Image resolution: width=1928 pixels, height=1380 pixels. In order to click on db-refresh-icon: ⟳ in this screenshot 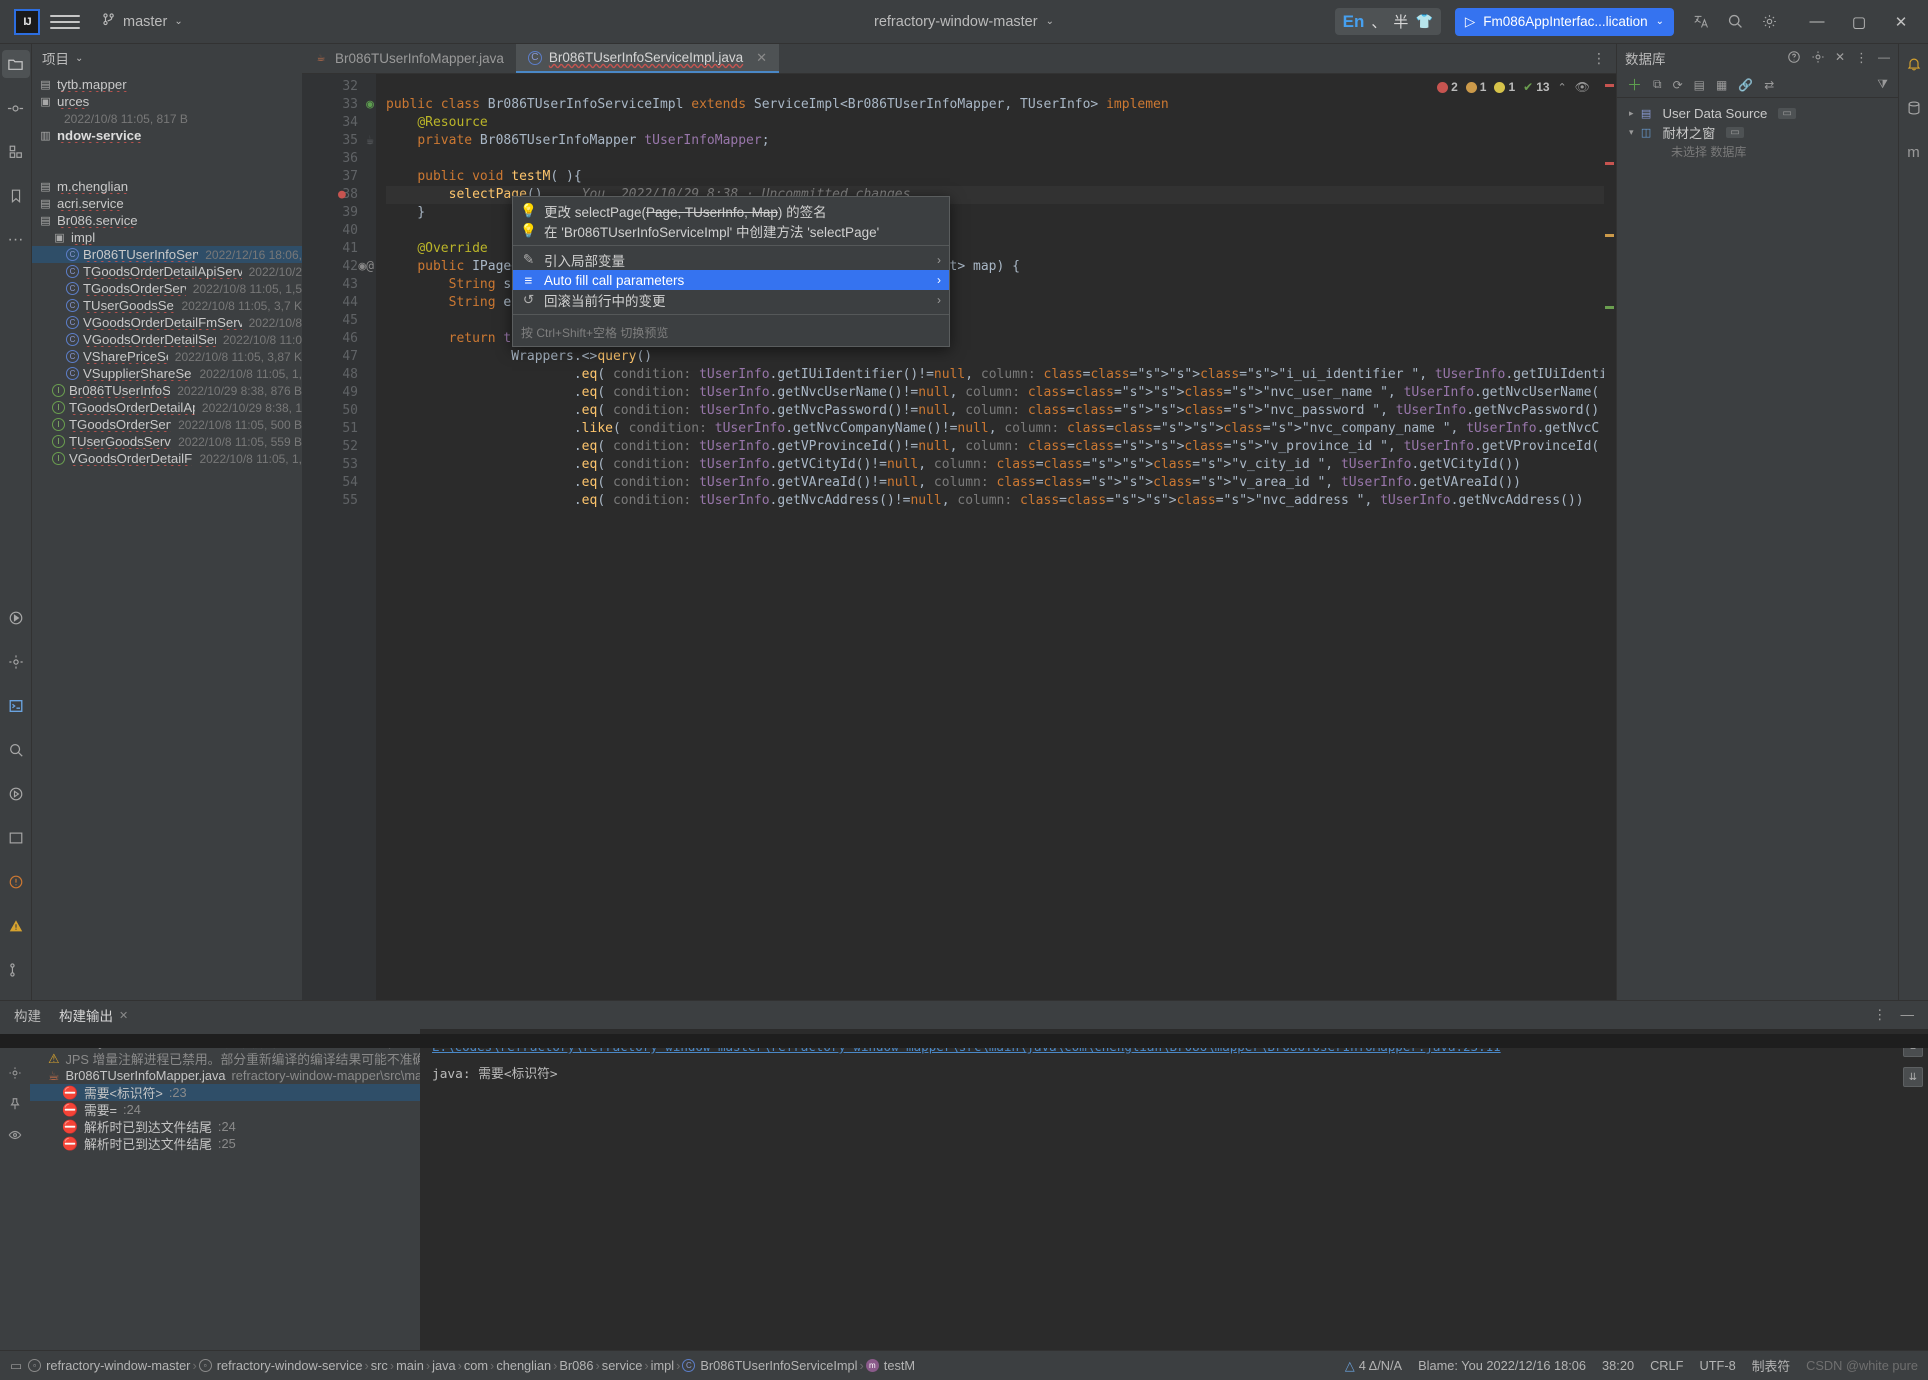, I will do `click(1678, 85)`.